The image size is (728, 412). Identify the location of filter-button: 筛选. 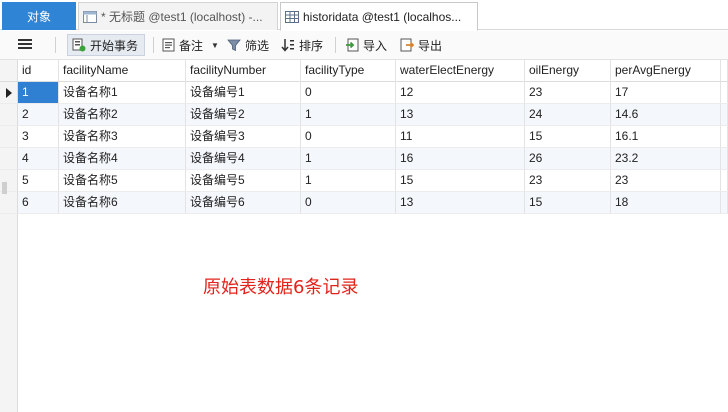
(248, 45).